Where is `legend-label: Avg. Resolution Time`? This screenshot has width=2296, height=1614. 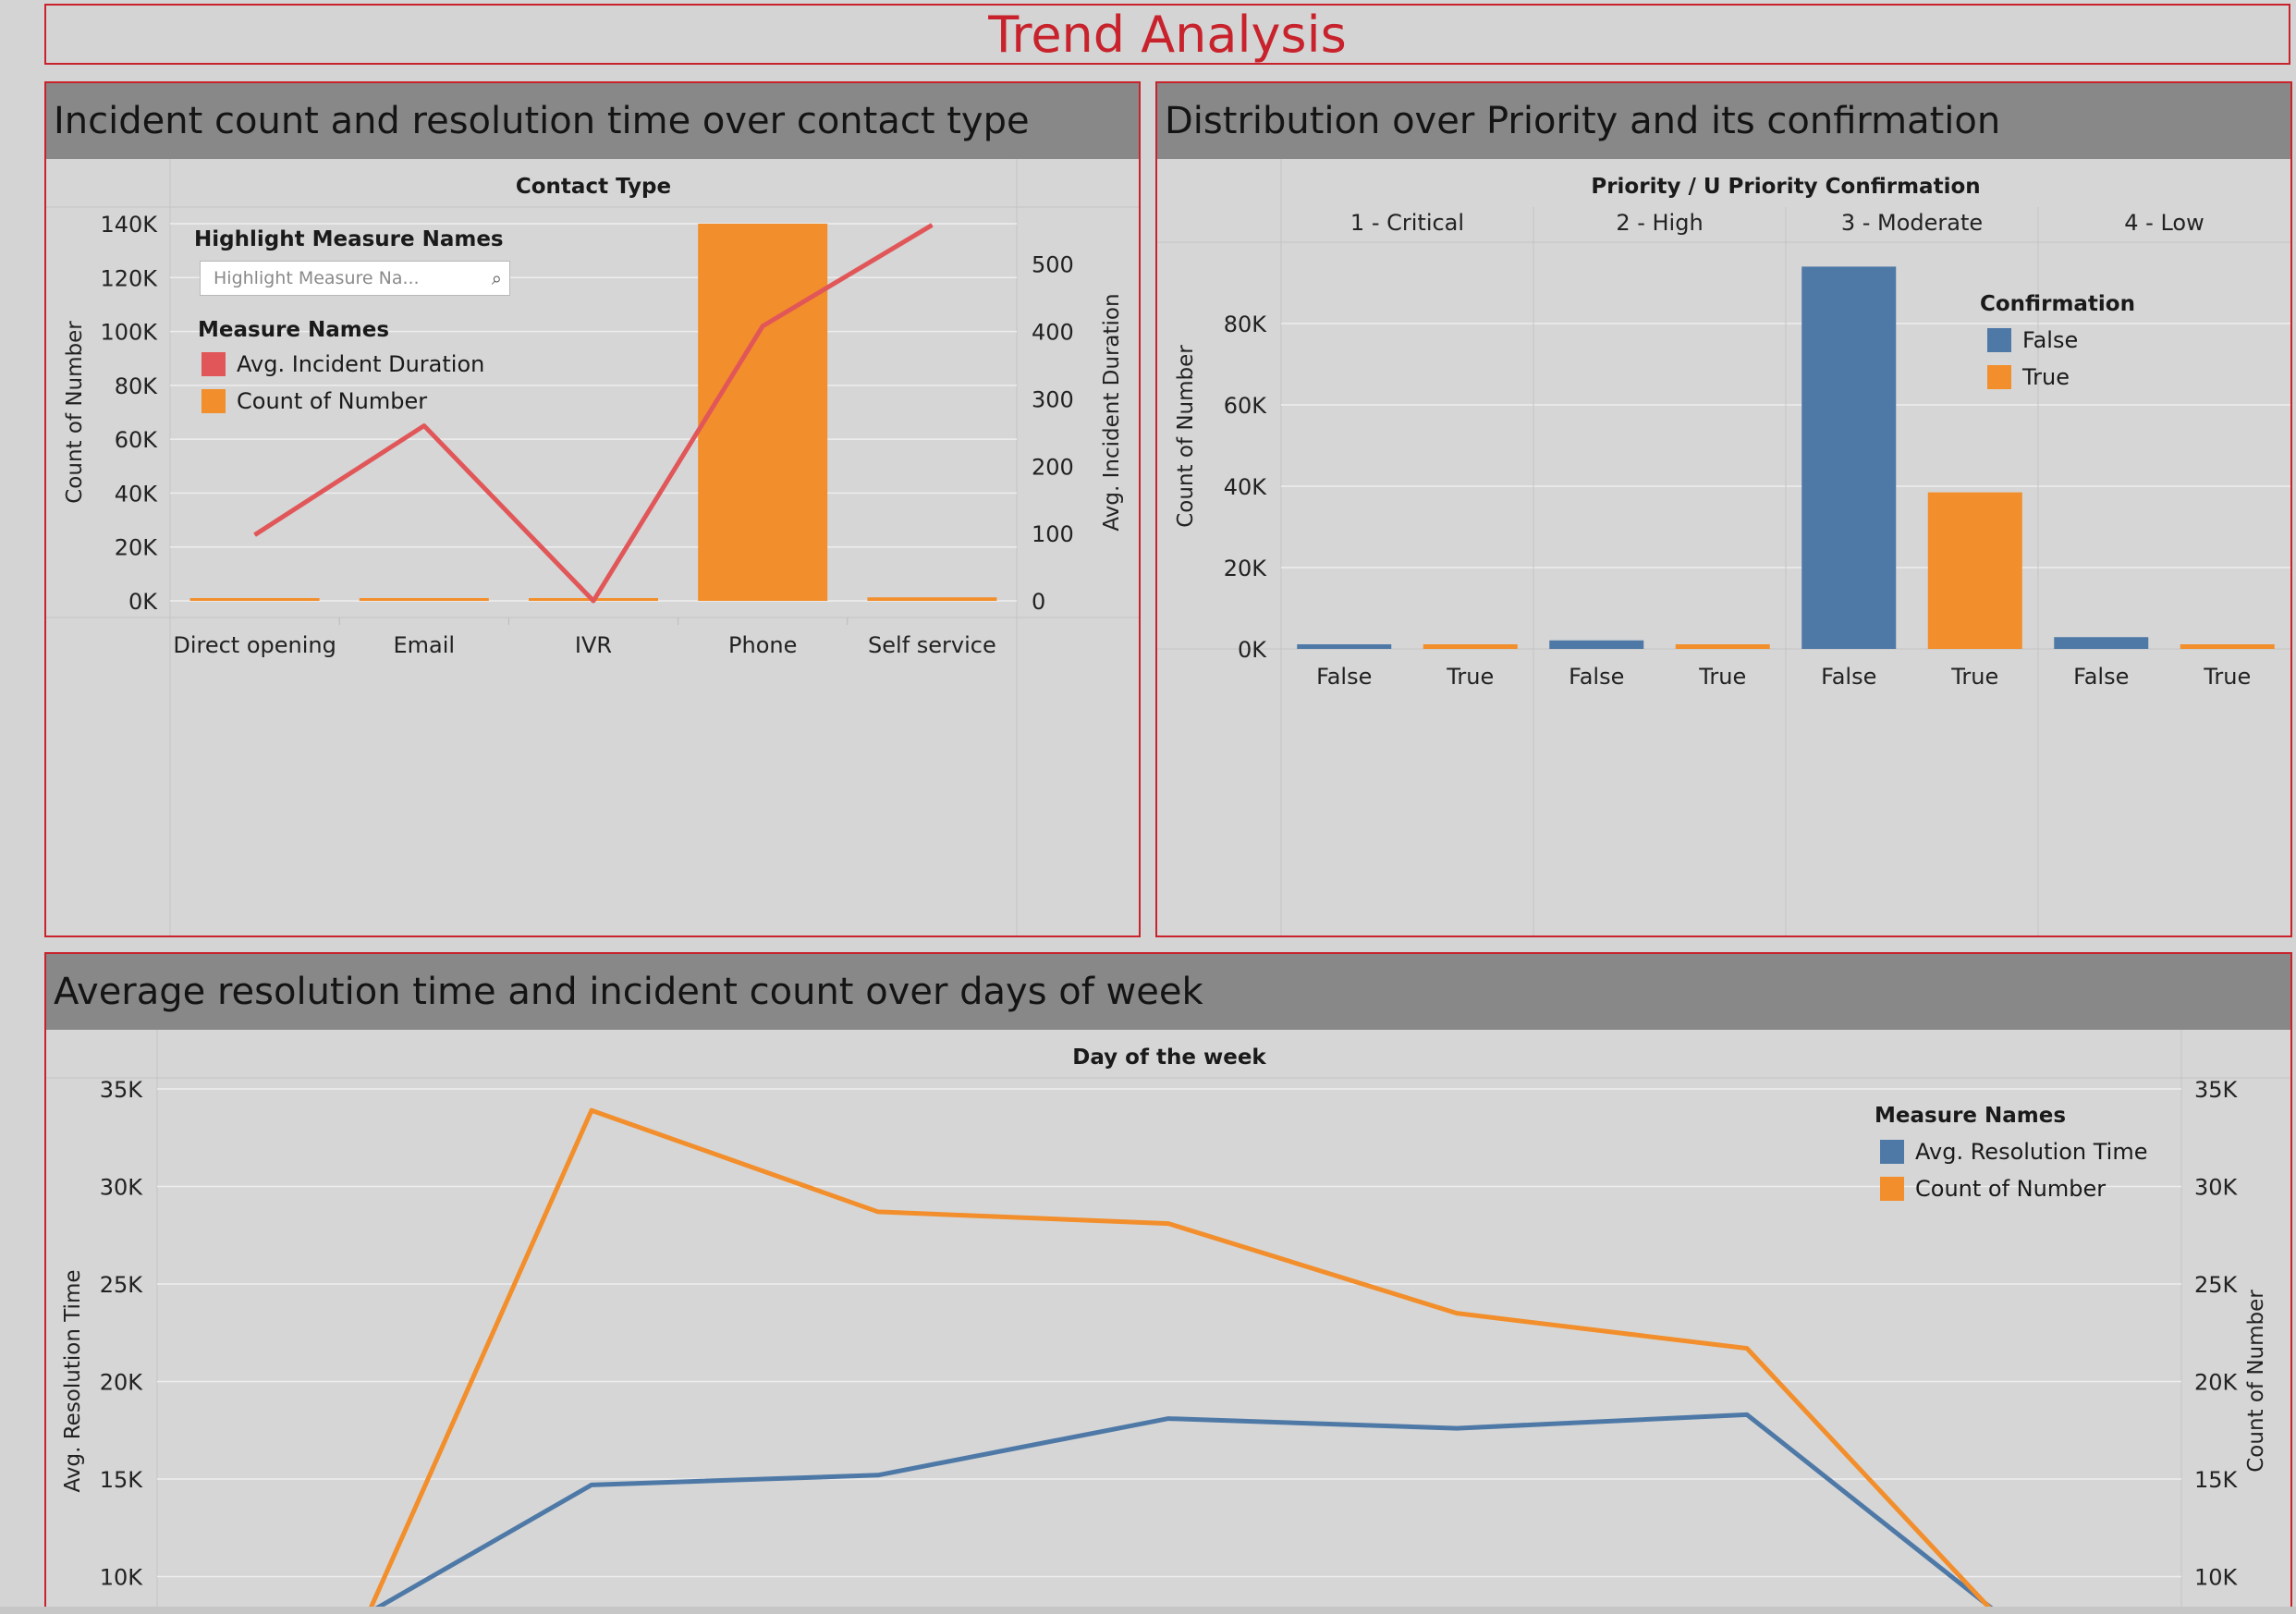
legend-label: Avg. Resolution Time is located at coordinates (2032, 1152).